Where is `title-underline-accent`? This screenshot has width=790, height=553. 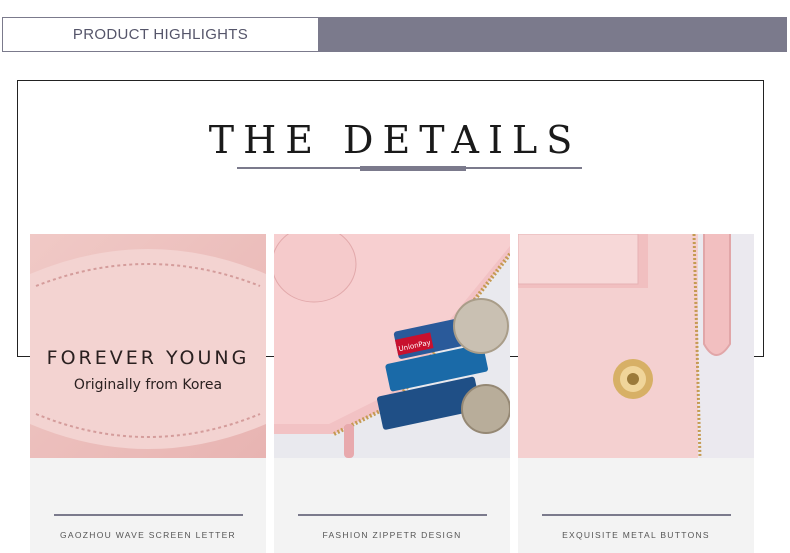
title-underline-accent is located at coordinates (413, 168).